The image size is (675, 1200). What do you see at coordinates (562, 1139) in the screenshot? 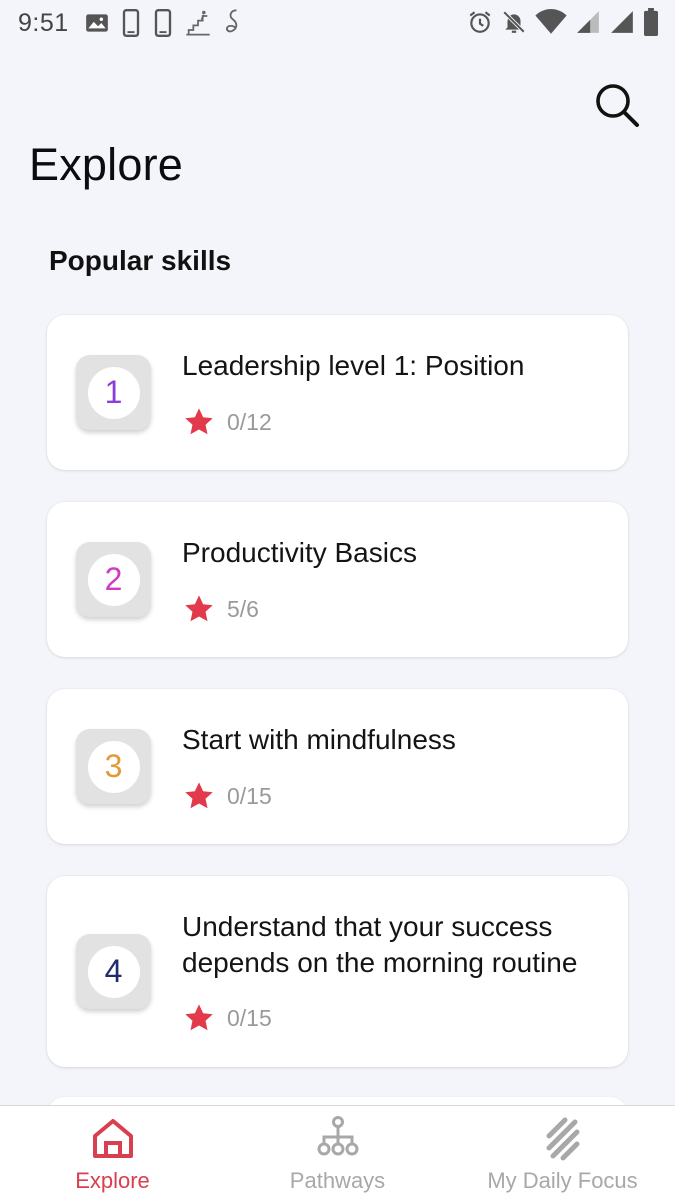
I see `daily-focus-icon` at bounding box center [562, 1139].